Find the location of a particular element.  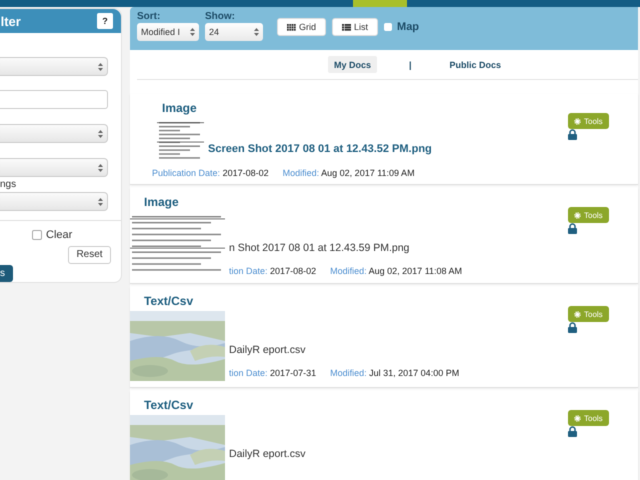

clear-label: Clear is located at coordinates (59, 235).